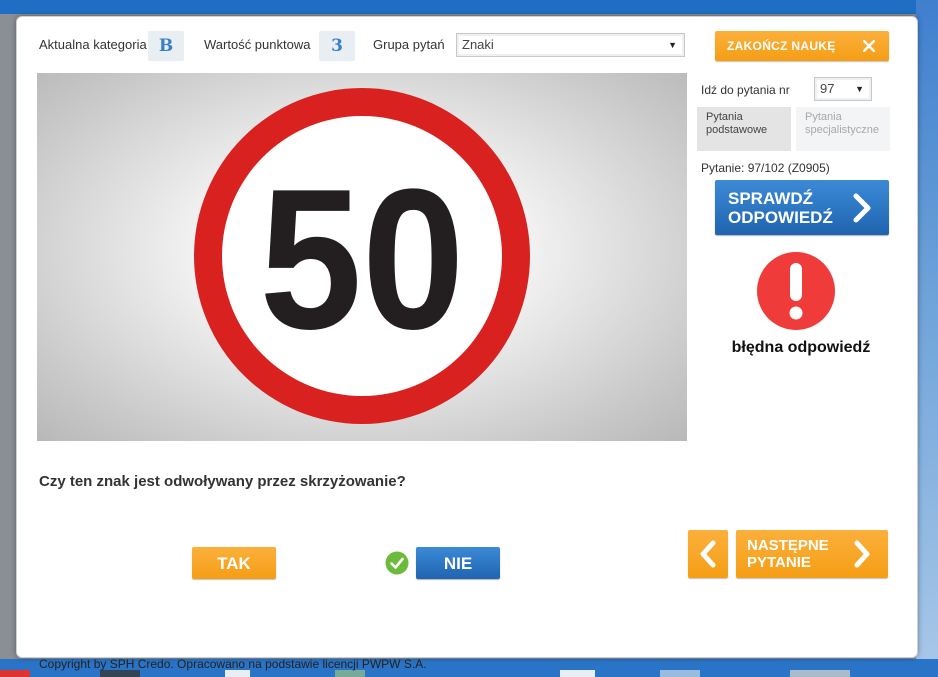 Image resolution: width=938 pixels, height=677 pixels. I want to click on desktop-top-strip, so click(469, 7).